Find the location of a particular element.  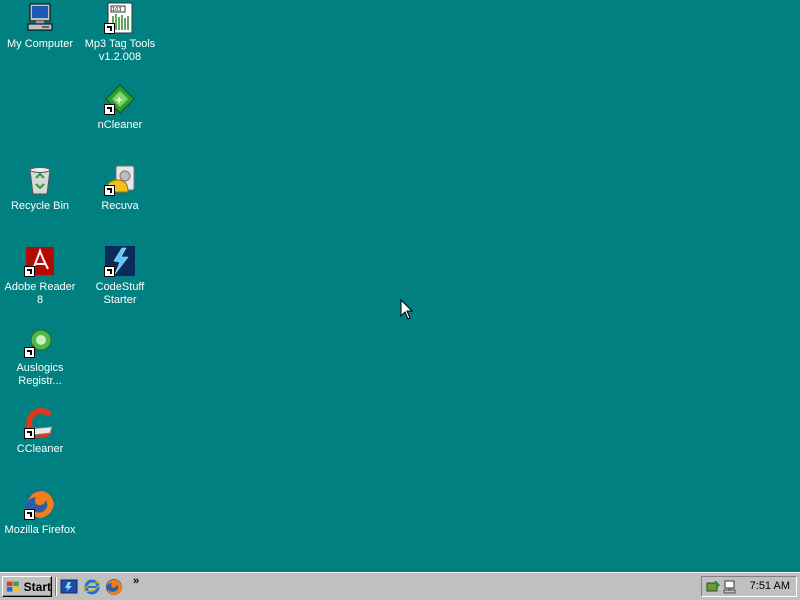

codestuff-starter-icon is located at coordinates (120, 261).